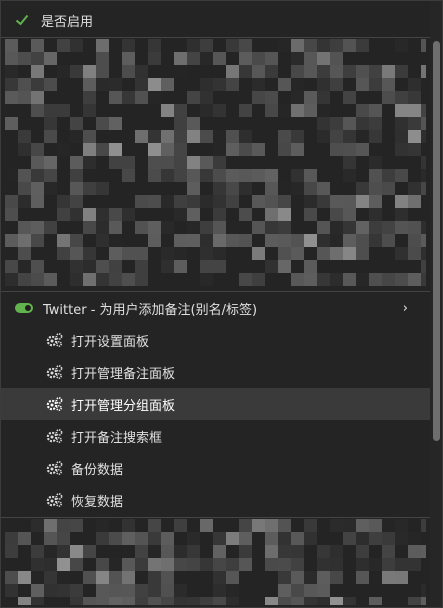 The image size is (443, 608). What do you see at coordinates (215, 500) in the screenshot?
I see `submenu-item-restore: 恢复数据` at bounding box center [215, 500].